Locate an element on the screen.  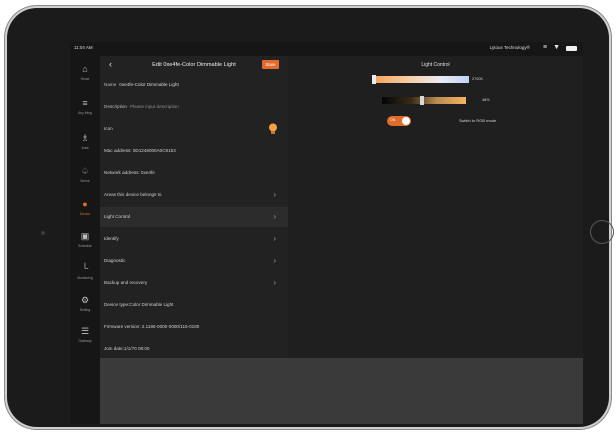
calendar-icon: ▣ is located at coordinates (85, 236).